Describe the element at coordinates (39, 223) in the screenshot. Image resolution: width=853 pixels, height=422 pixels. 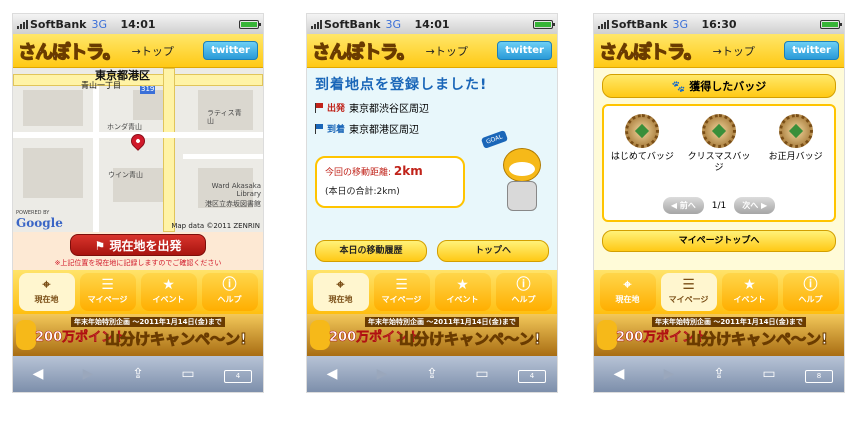
I see `google-logo: Google` at that location.